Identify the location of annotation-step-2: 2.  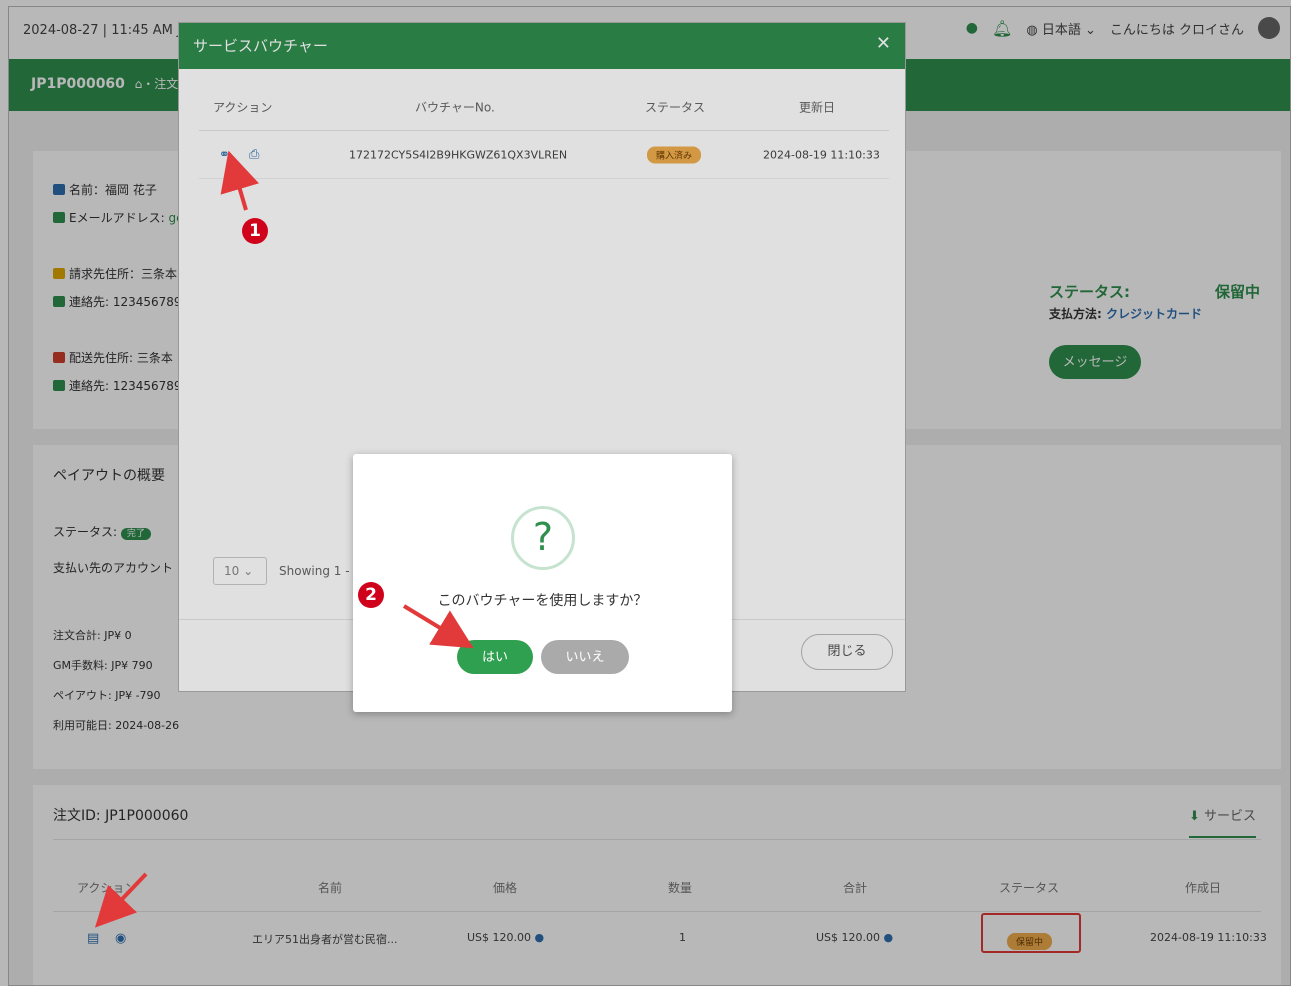
(371, 595).